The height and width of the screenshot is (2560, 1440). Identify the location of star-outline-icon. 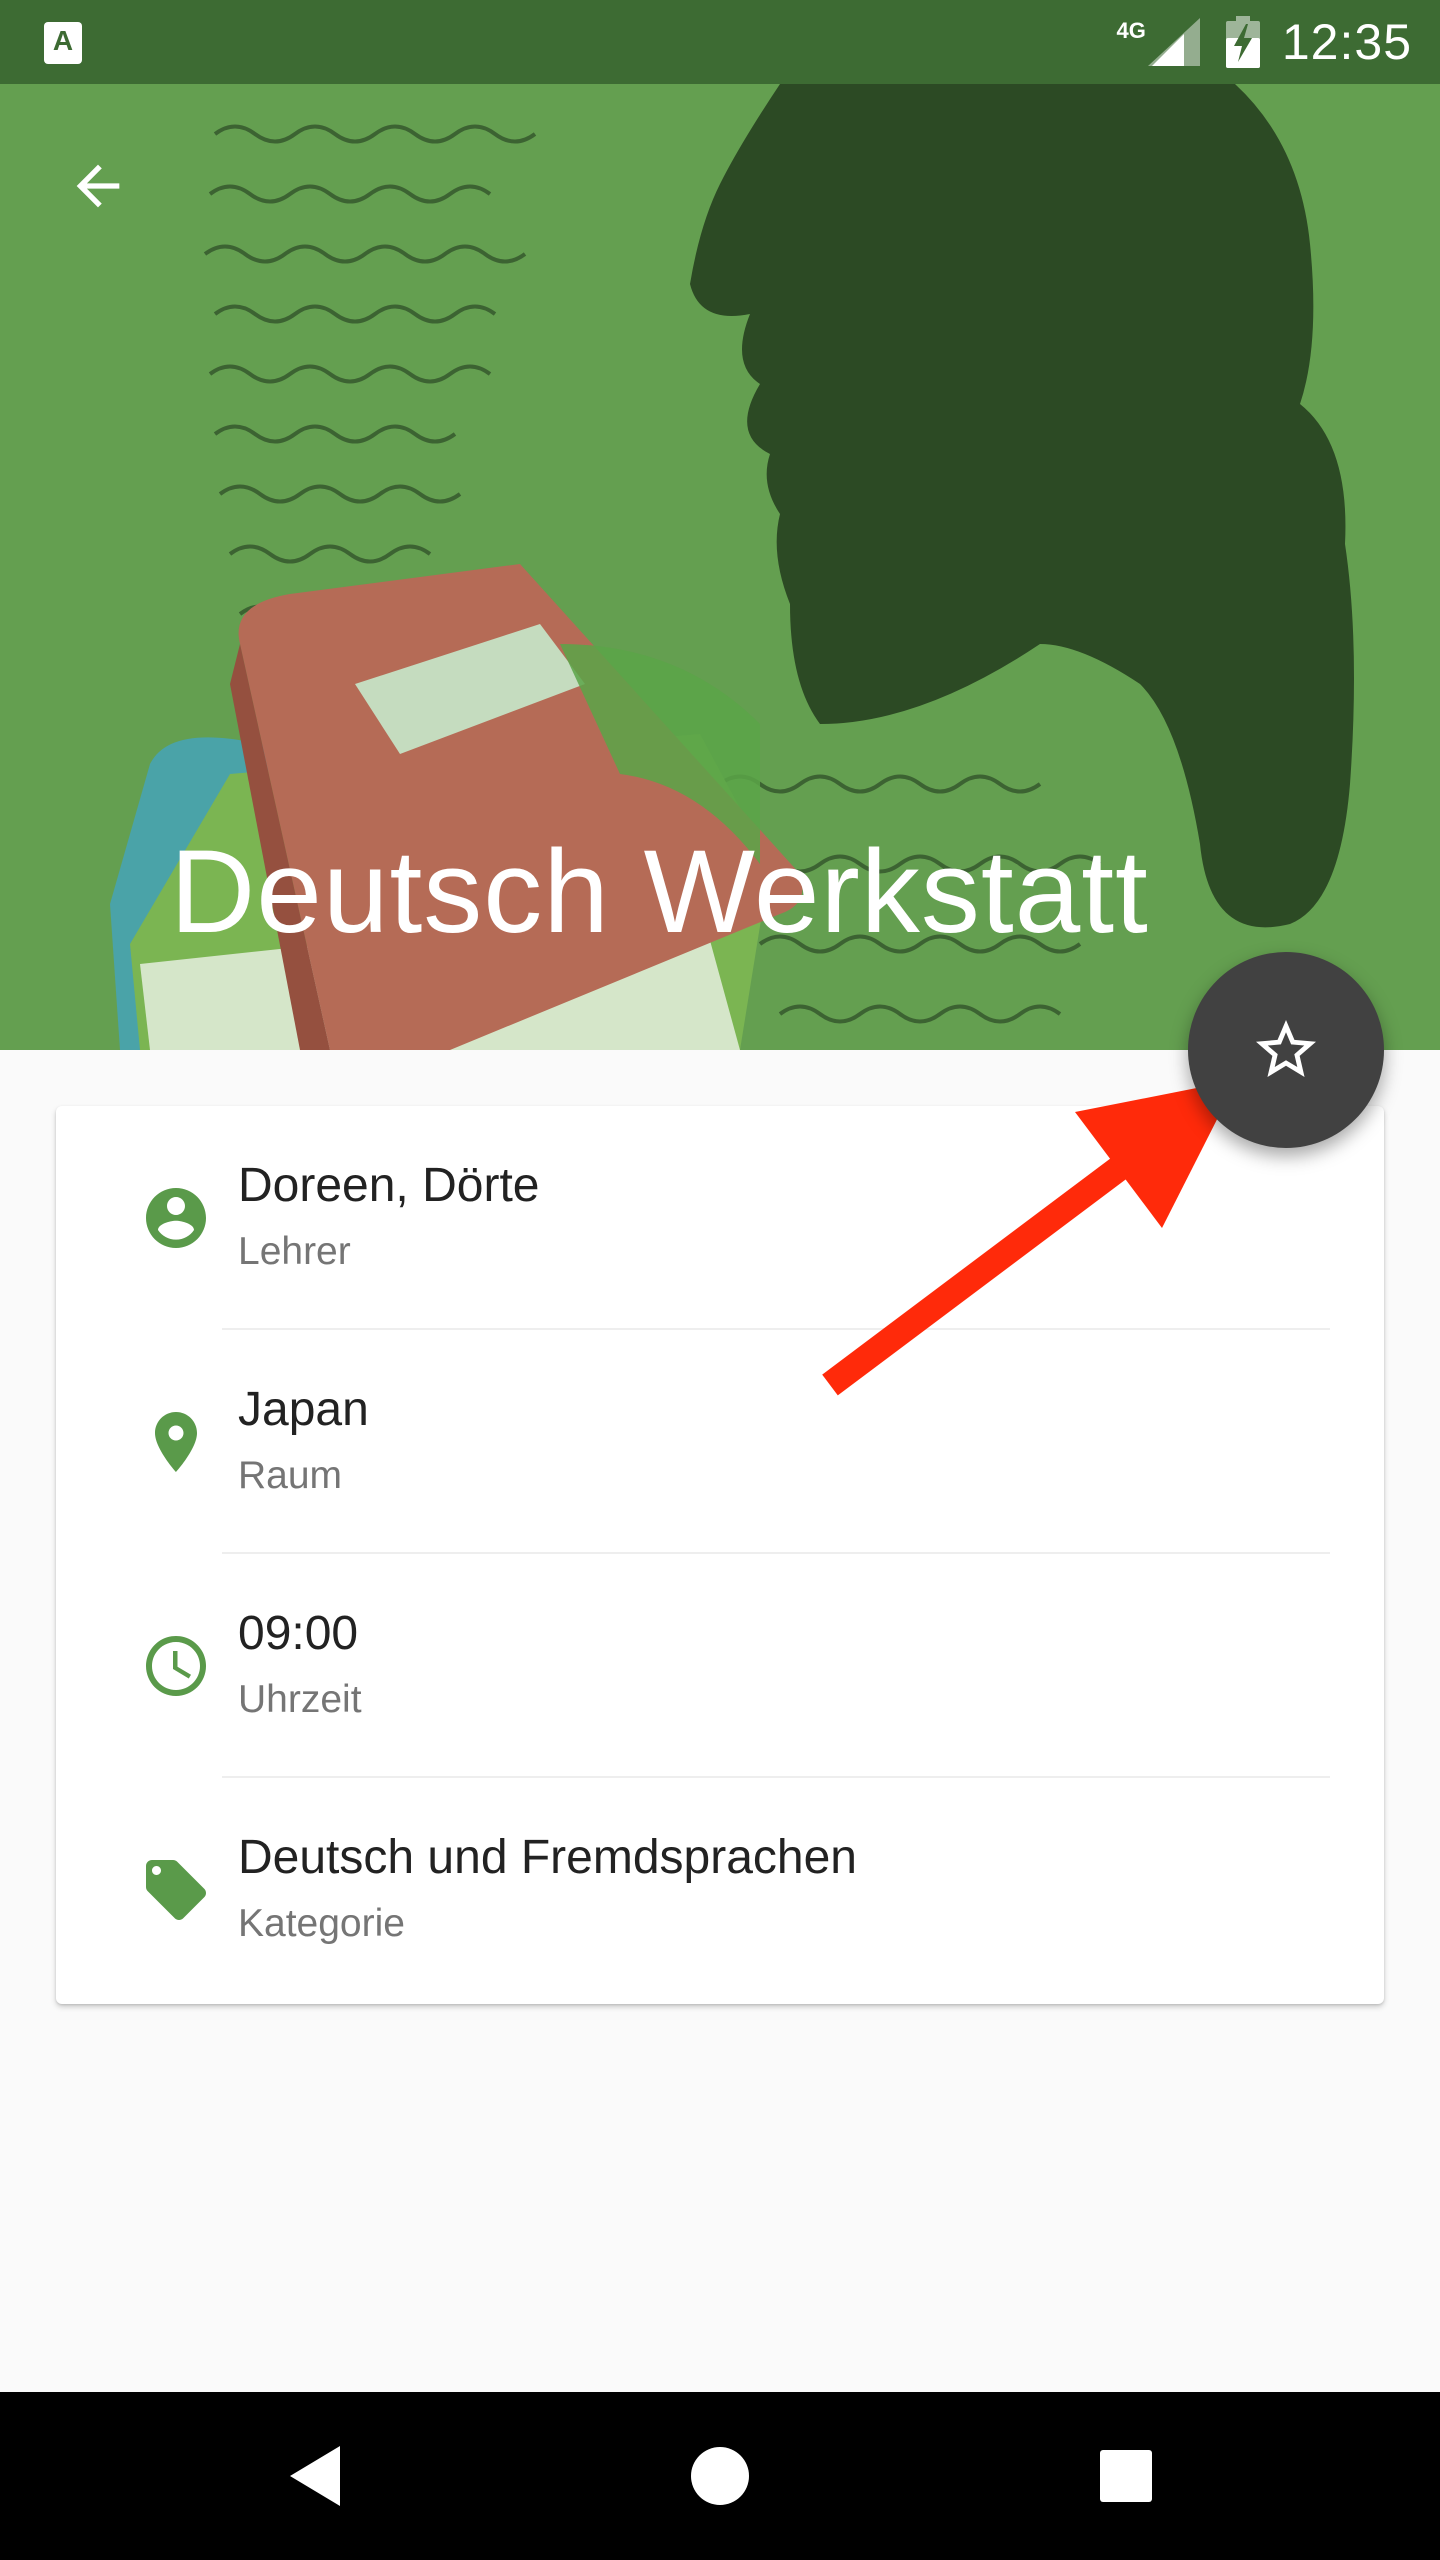
(1286, 1048).